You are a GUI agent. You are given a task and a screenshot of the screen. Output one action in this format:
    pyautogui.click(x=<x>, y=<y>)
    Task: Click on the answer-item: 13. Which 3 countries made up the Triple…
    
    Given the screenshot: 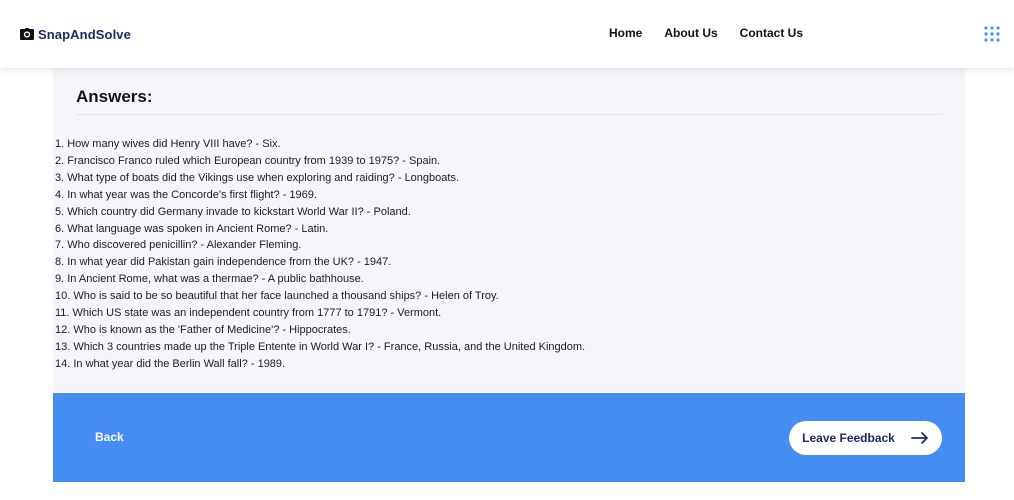 What is the action you would take?
    pyautogui.click(x=320, y=346)
    